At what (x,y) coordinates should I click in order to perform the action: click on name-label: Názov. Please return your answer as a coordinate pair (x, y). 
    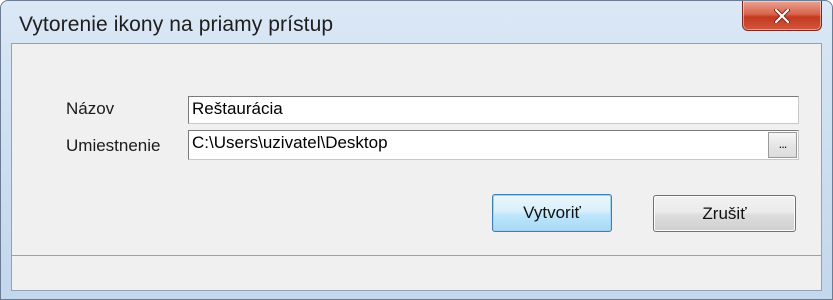
    Looking at the image, I should click on (90, 108).